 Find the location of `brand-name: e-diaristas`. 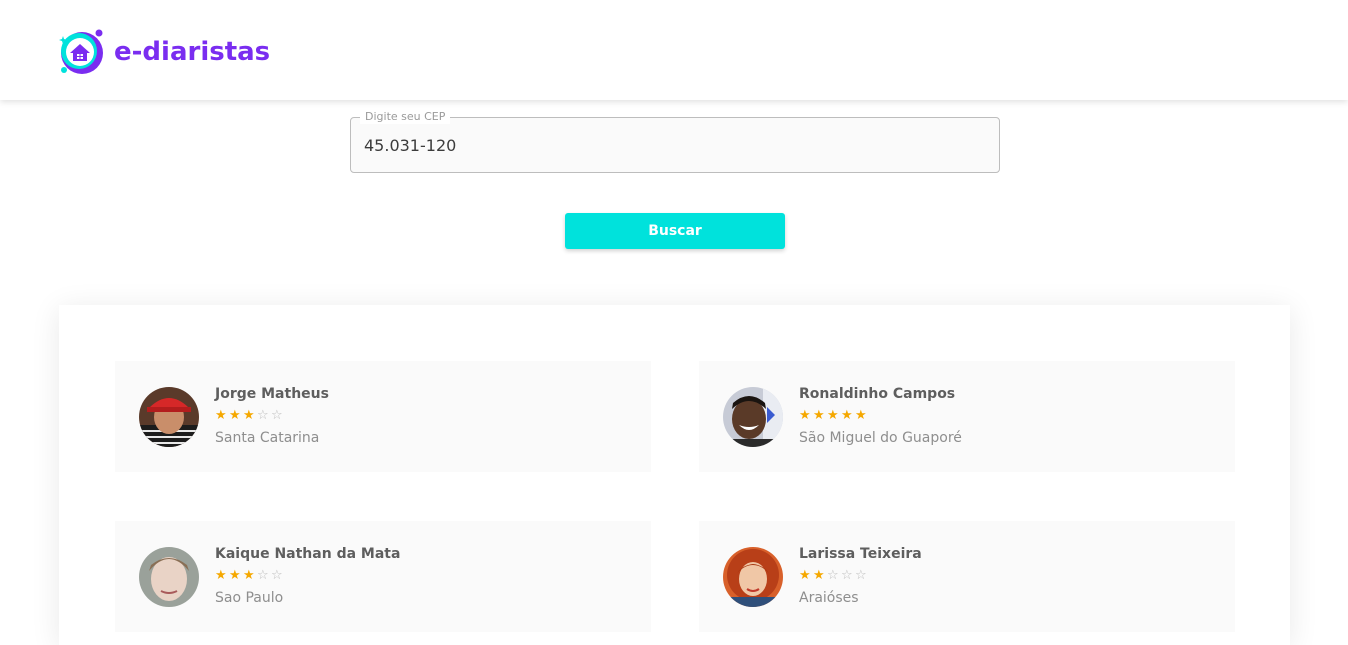

brand-name: e-diaristas is located at coordinates (192, 52).